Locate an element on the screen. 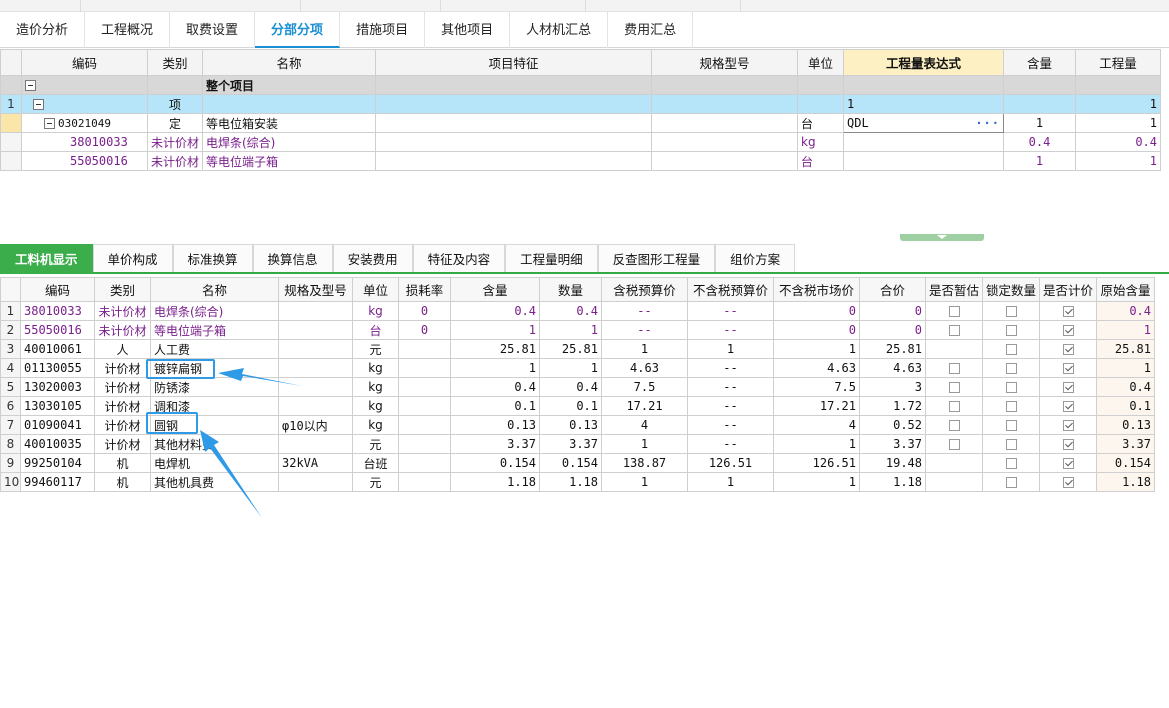 Image resolution: width=1169 pixels, height=708 pixels. cell-tax-budget: -- is located at coordinates (644, 311).